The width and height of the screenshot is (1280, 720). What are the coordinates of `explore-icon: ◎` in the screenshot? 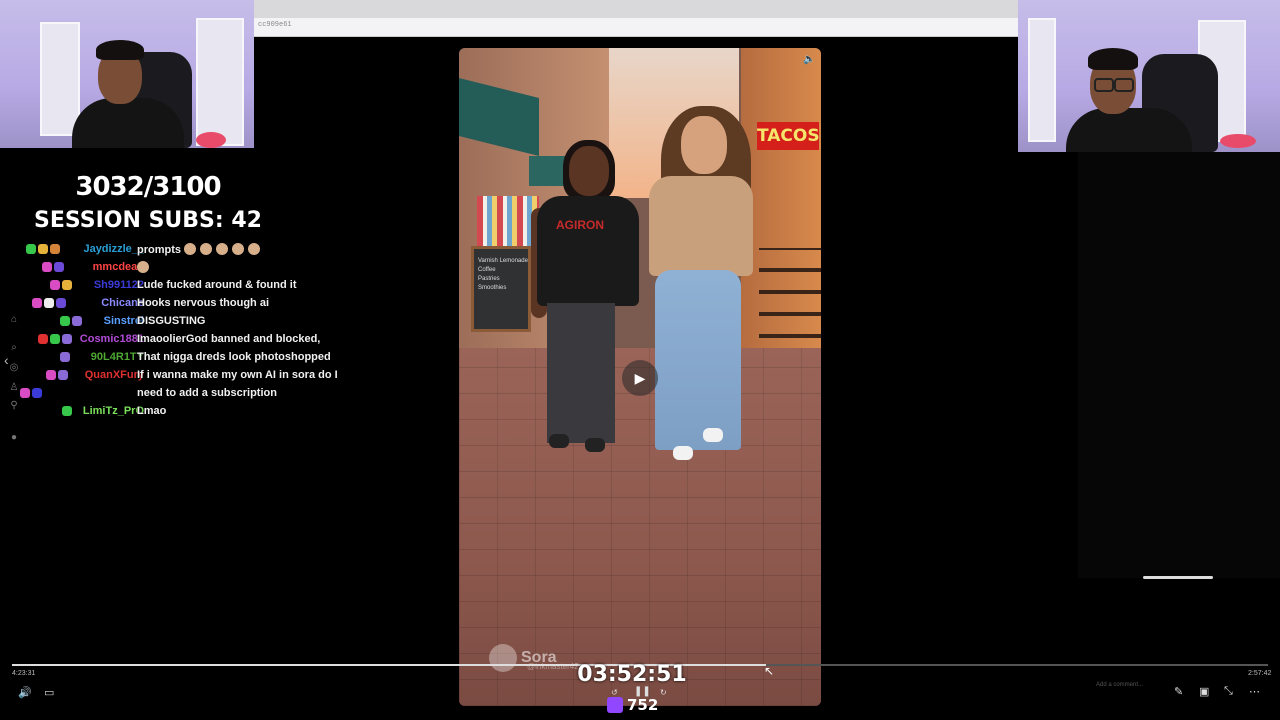 It's located at (14, 368).